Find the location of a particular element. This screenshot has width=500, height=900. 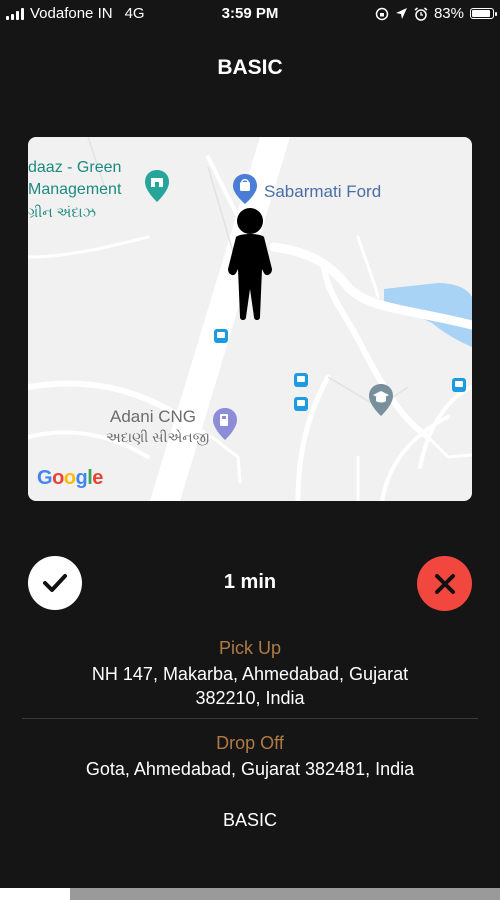

person-marker-icon is located at coordinates (250, 264).